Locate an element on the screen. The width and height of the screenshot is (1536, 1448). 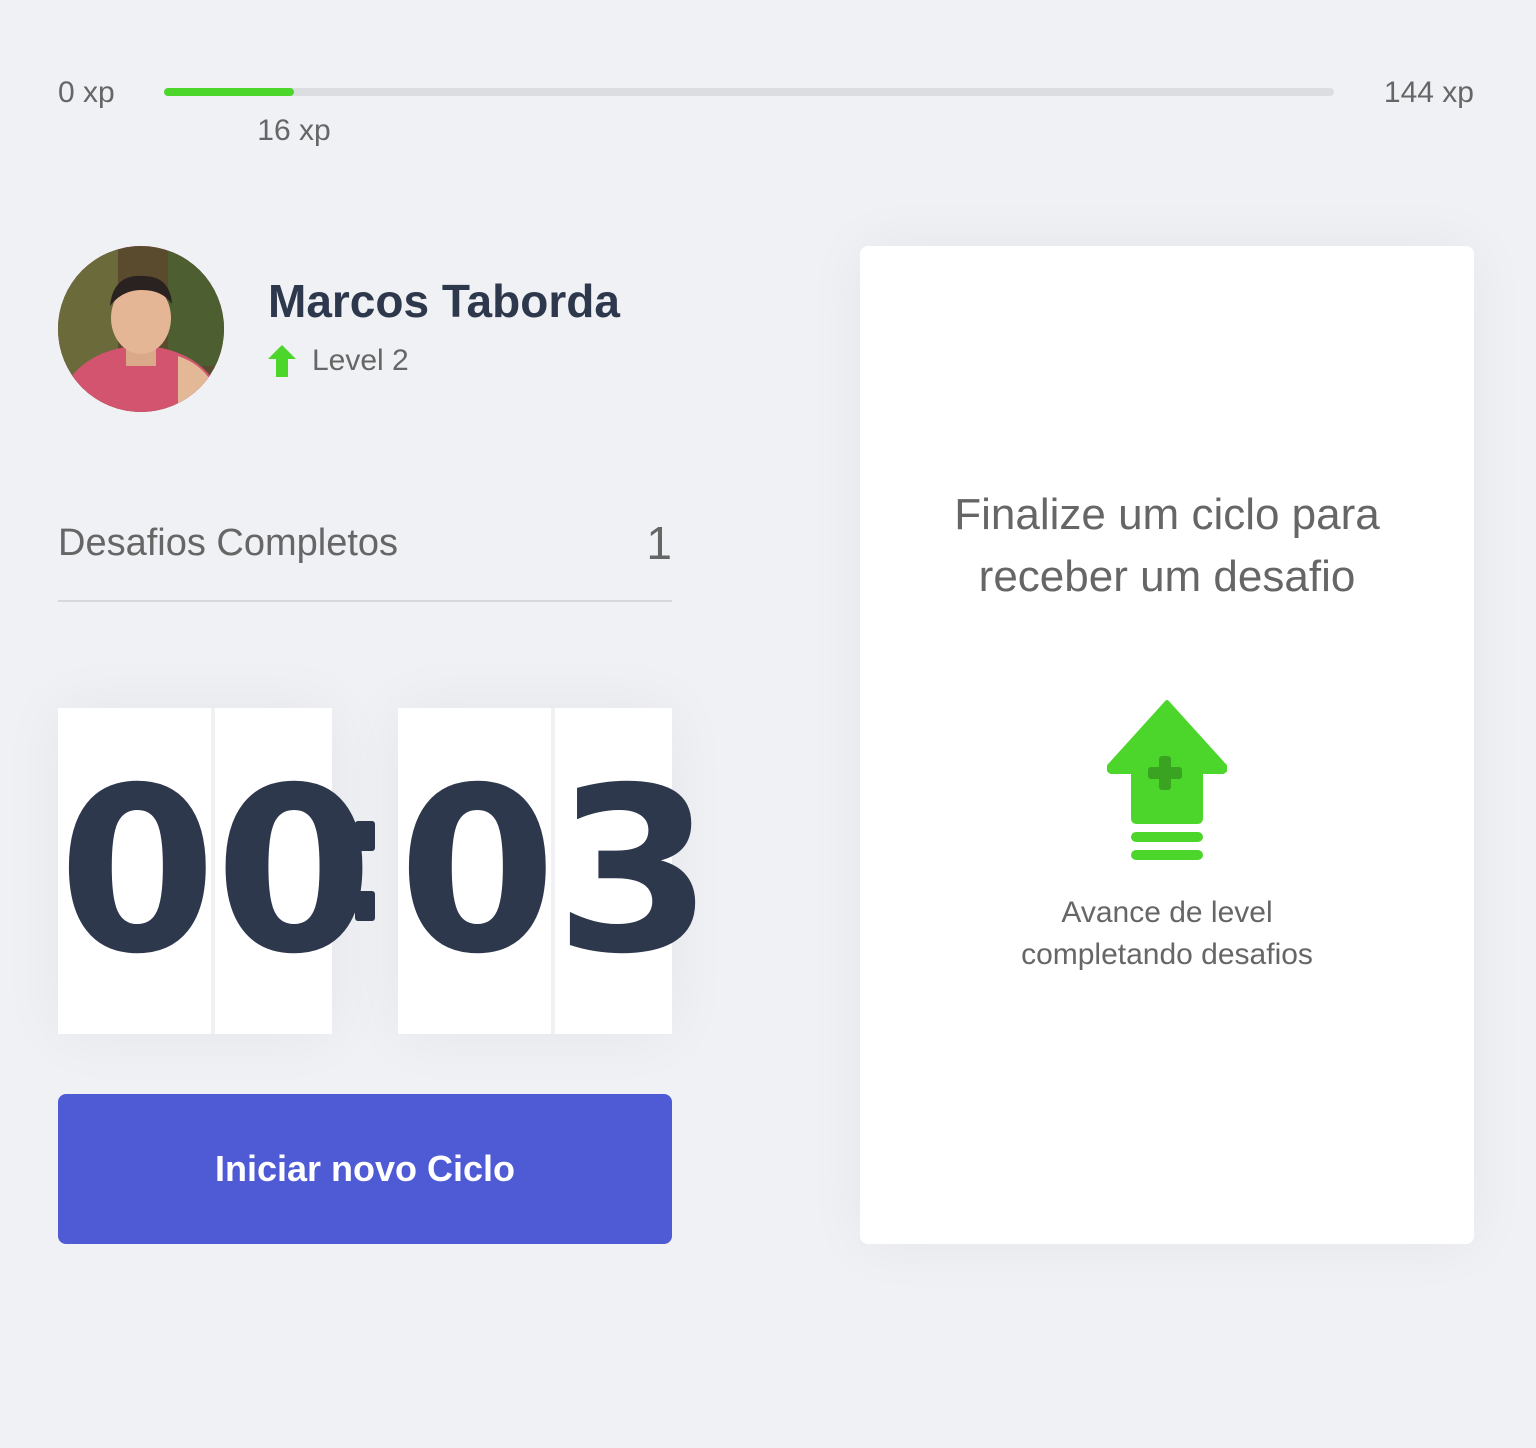
completed-challenges-label: Desafios Completos is located at coordinates (228, 543).